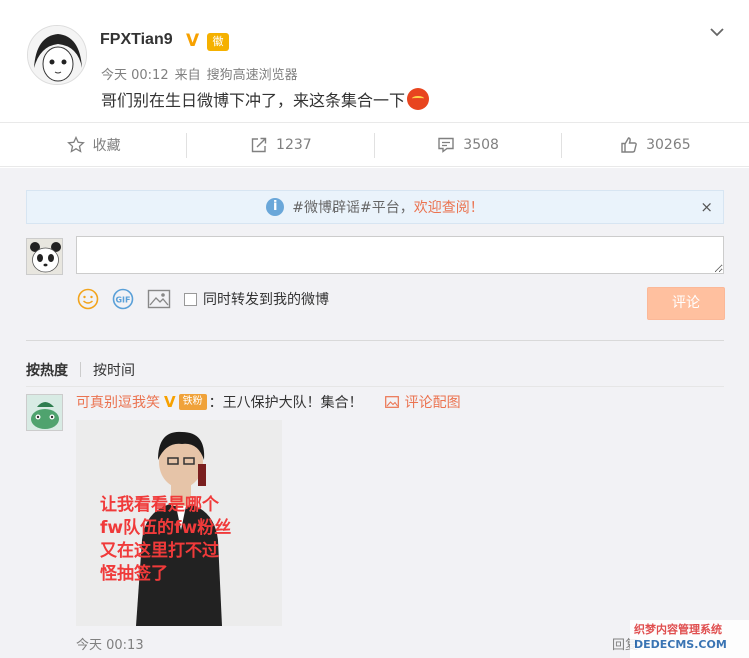 Image resolution: width=749 pixels, height=658 pixels. Describe the element at coordinates (446, 145) in the screenshot. I see `comment-icon` at that location.